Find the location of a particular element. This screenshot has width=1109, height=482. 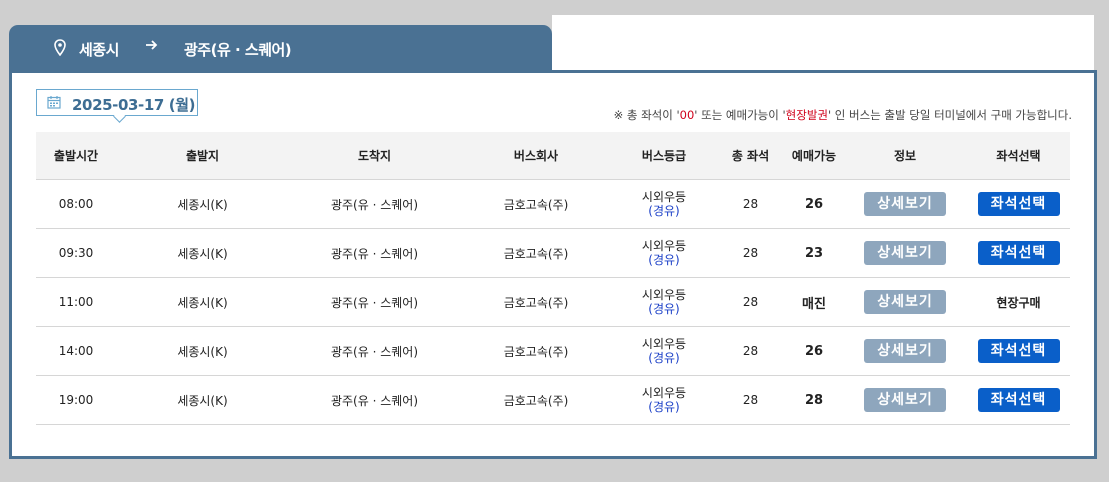

available-seats: 매진 is located at coordinates (814, 302).